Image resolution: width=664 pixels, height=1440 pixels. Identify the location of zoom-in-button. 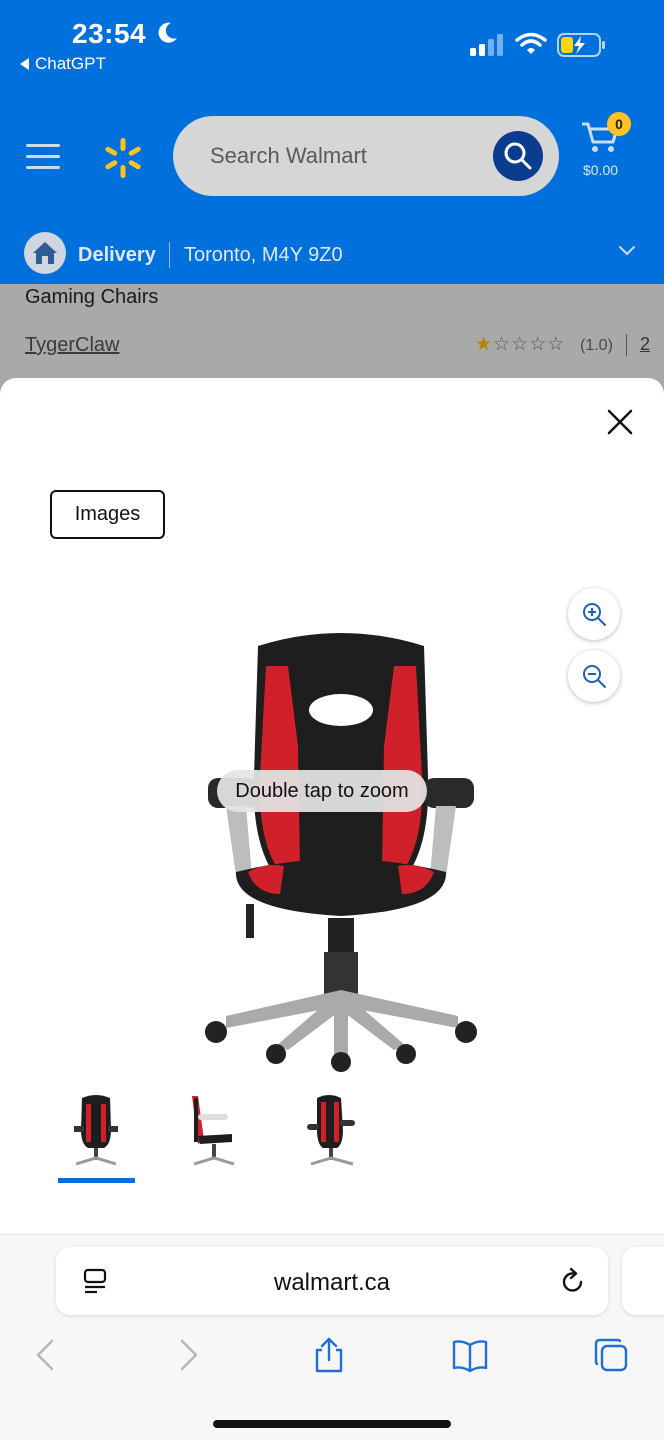
(594, 614).